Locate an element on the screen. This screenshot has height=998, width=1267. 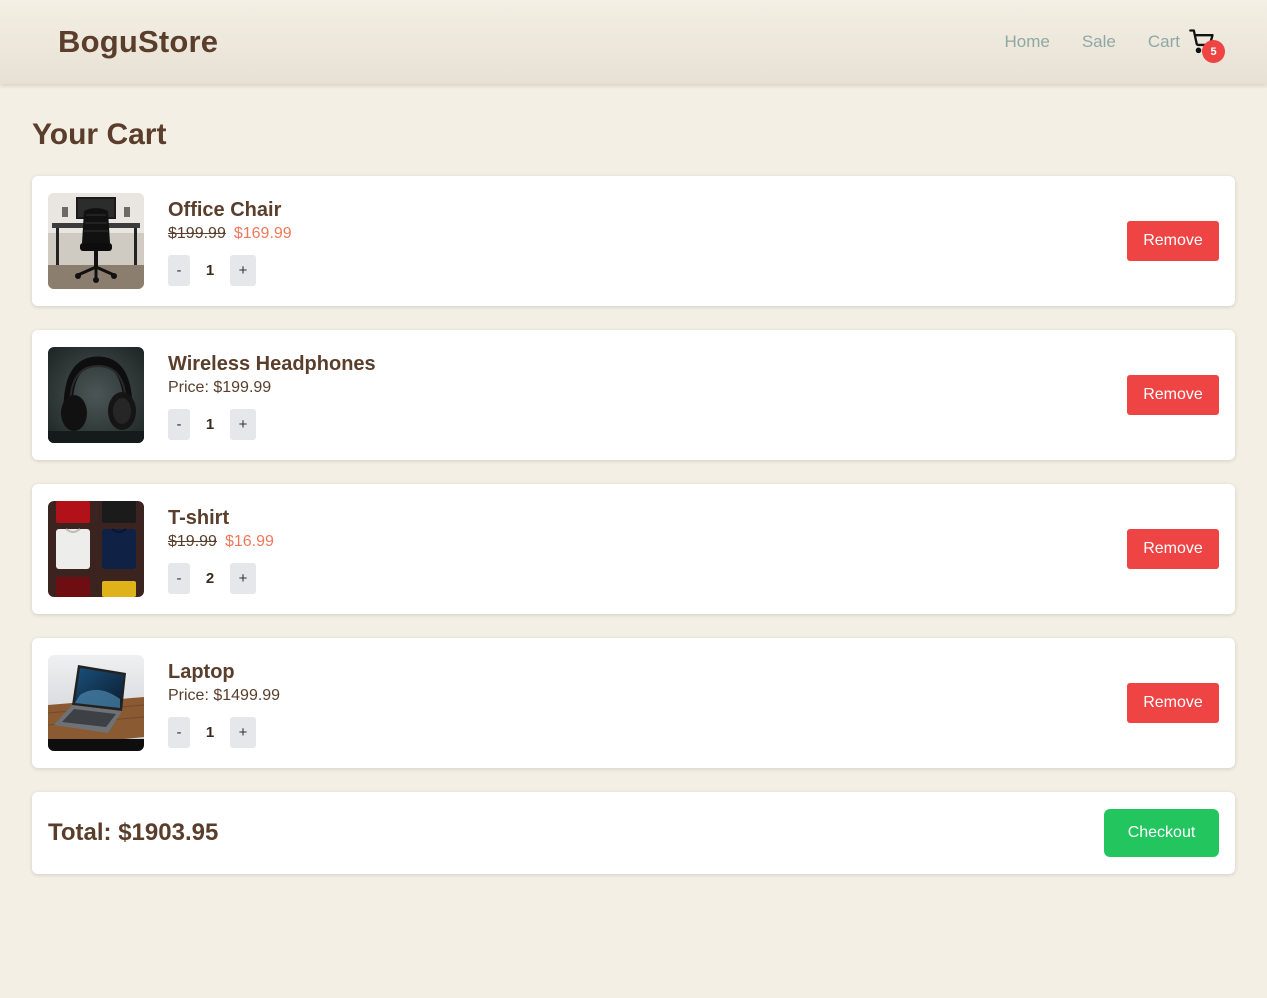
item-name: T-shirt is located at coordinates (199, 517).